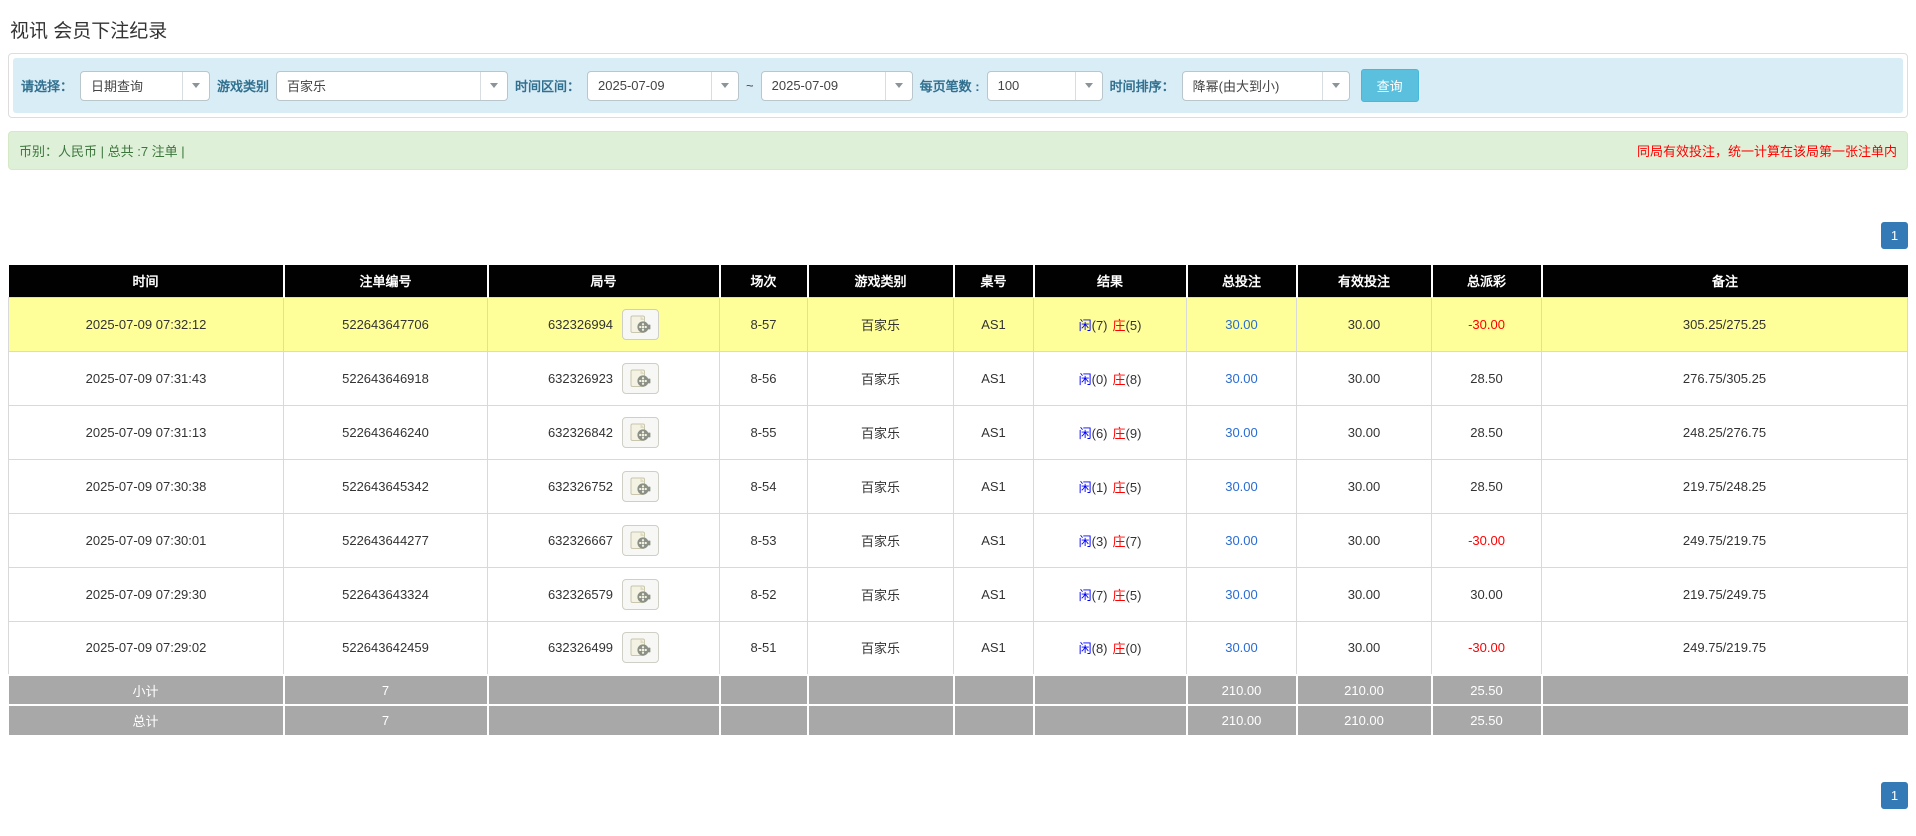 The height and width of the screenshot is (836, 1916). What do you see at coordinates (392, 85) in the screenshot?
I see `game-type-select: 百家乐` at bounding box center [392, 85].